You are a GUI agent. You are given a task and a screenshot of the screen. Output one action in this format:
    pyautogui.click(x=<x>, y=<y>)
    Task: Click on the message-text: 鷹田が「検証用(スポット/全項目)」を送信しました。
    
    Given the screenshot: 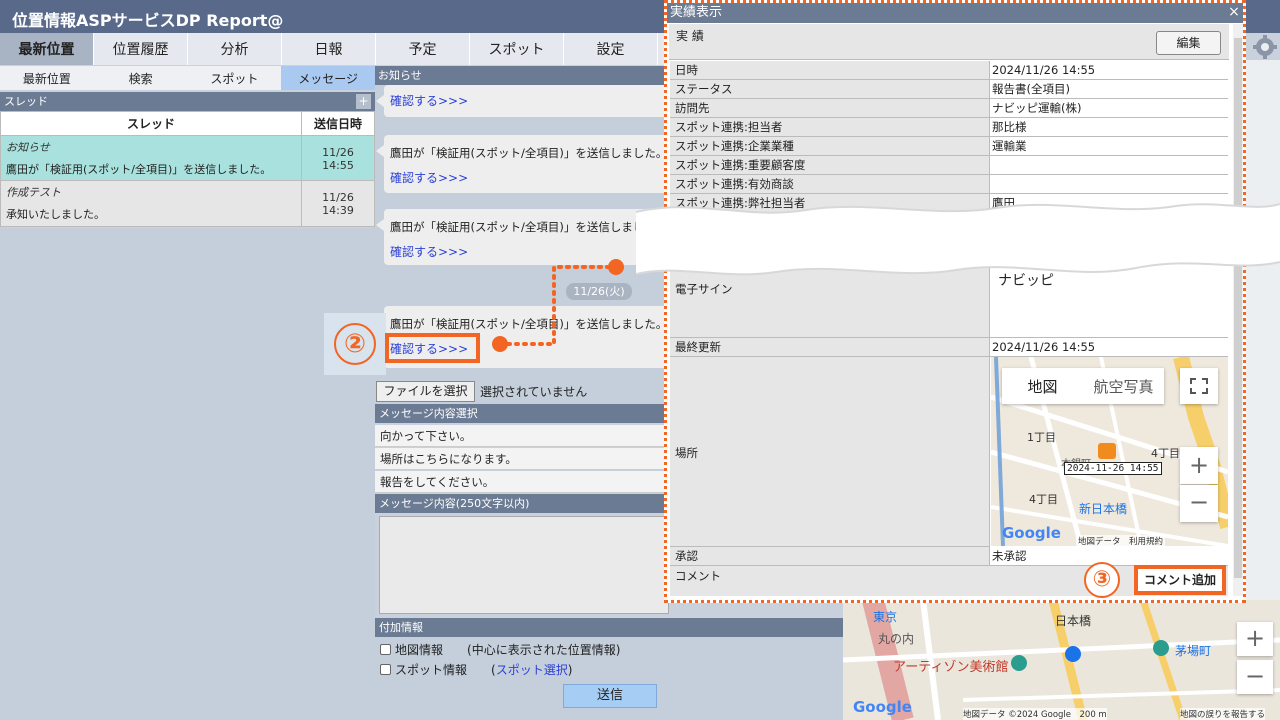 What is the action you would take?
    pyautogui.click(x=529, y=153)
    